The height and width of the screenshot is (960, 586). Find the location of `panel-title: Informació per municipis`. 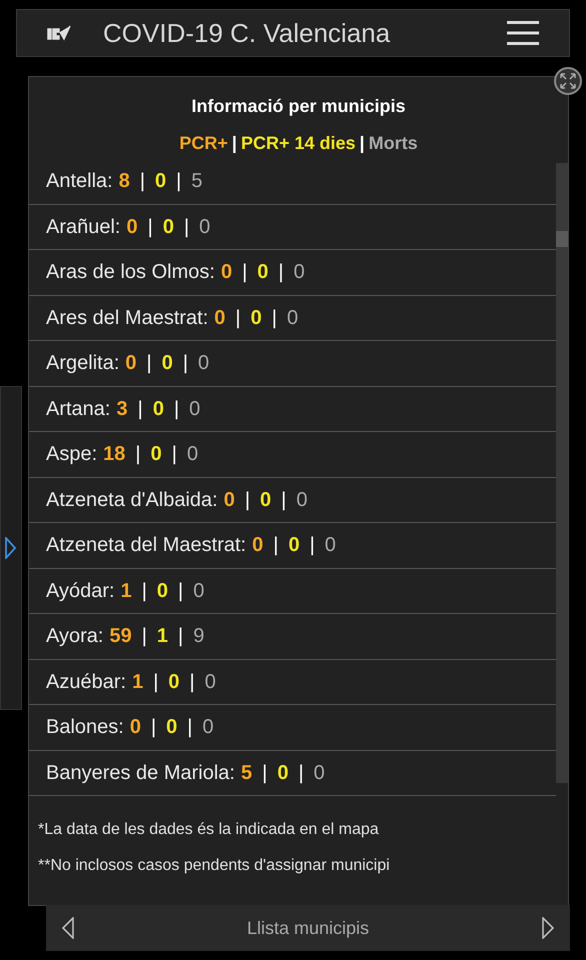

panel-title: Informació per municipis is located at coordinates (298, 106).